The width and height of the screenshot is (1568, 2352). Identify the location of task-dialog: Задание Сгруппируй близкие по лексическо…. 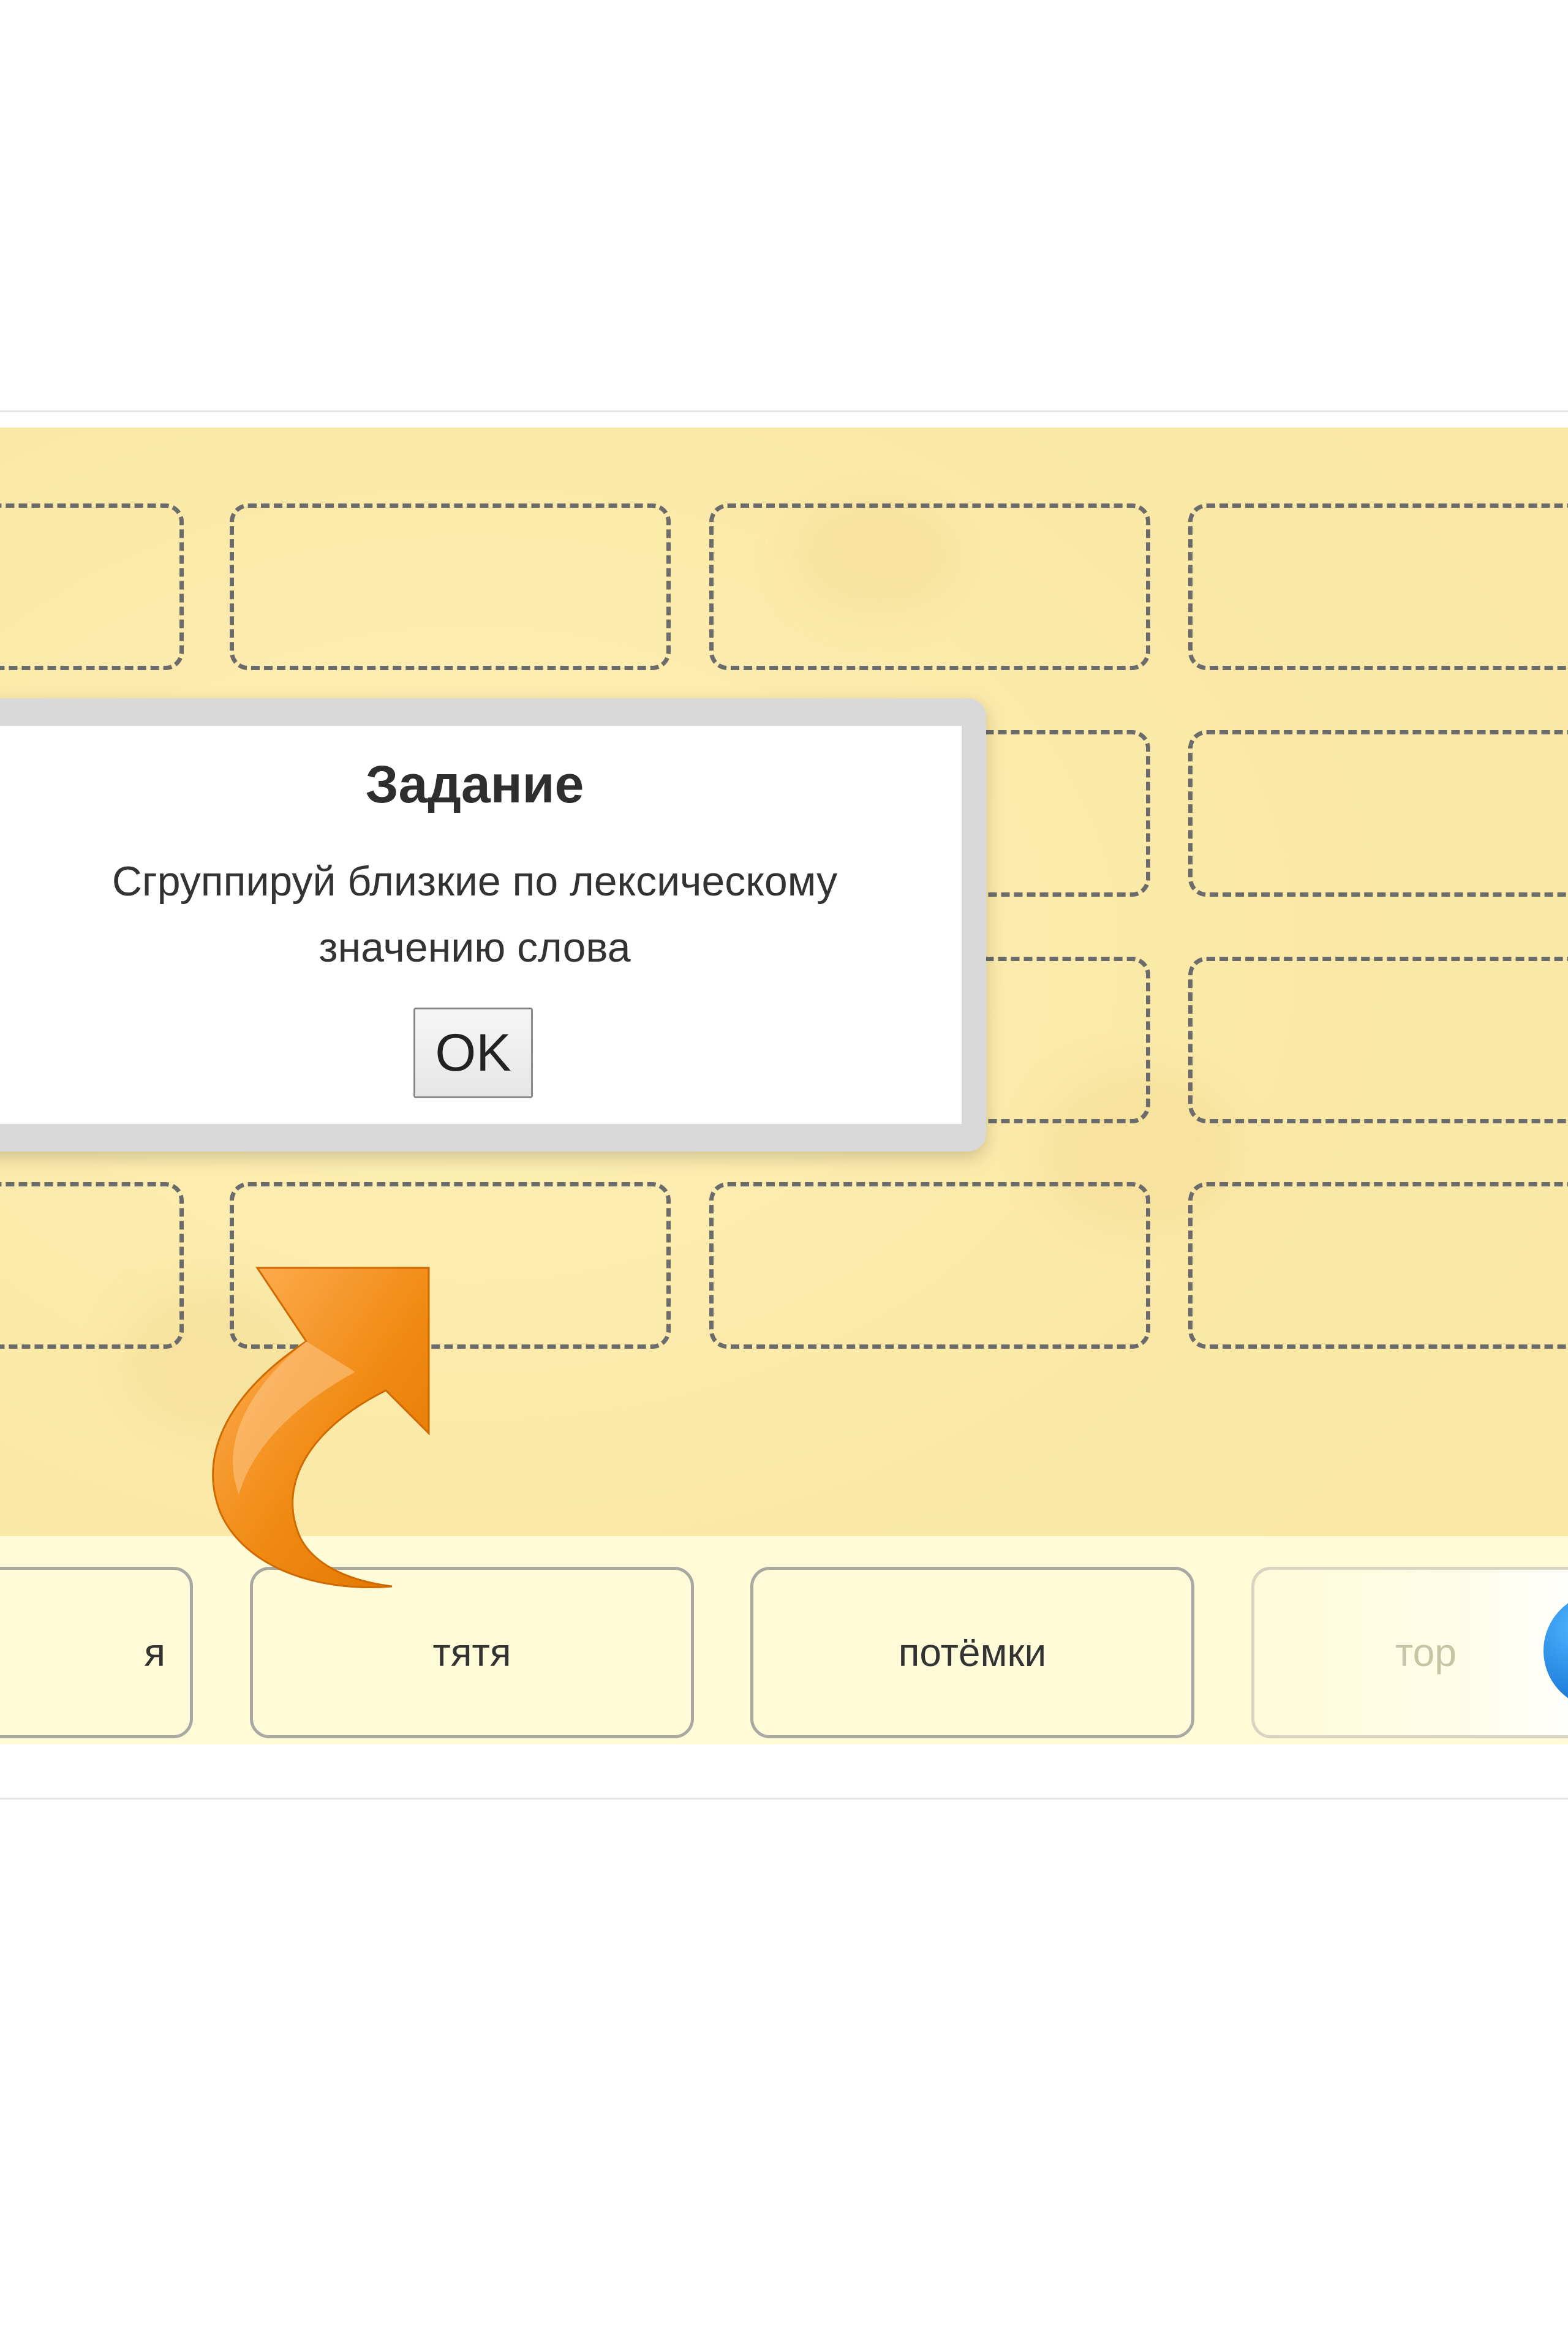
(493, 925).